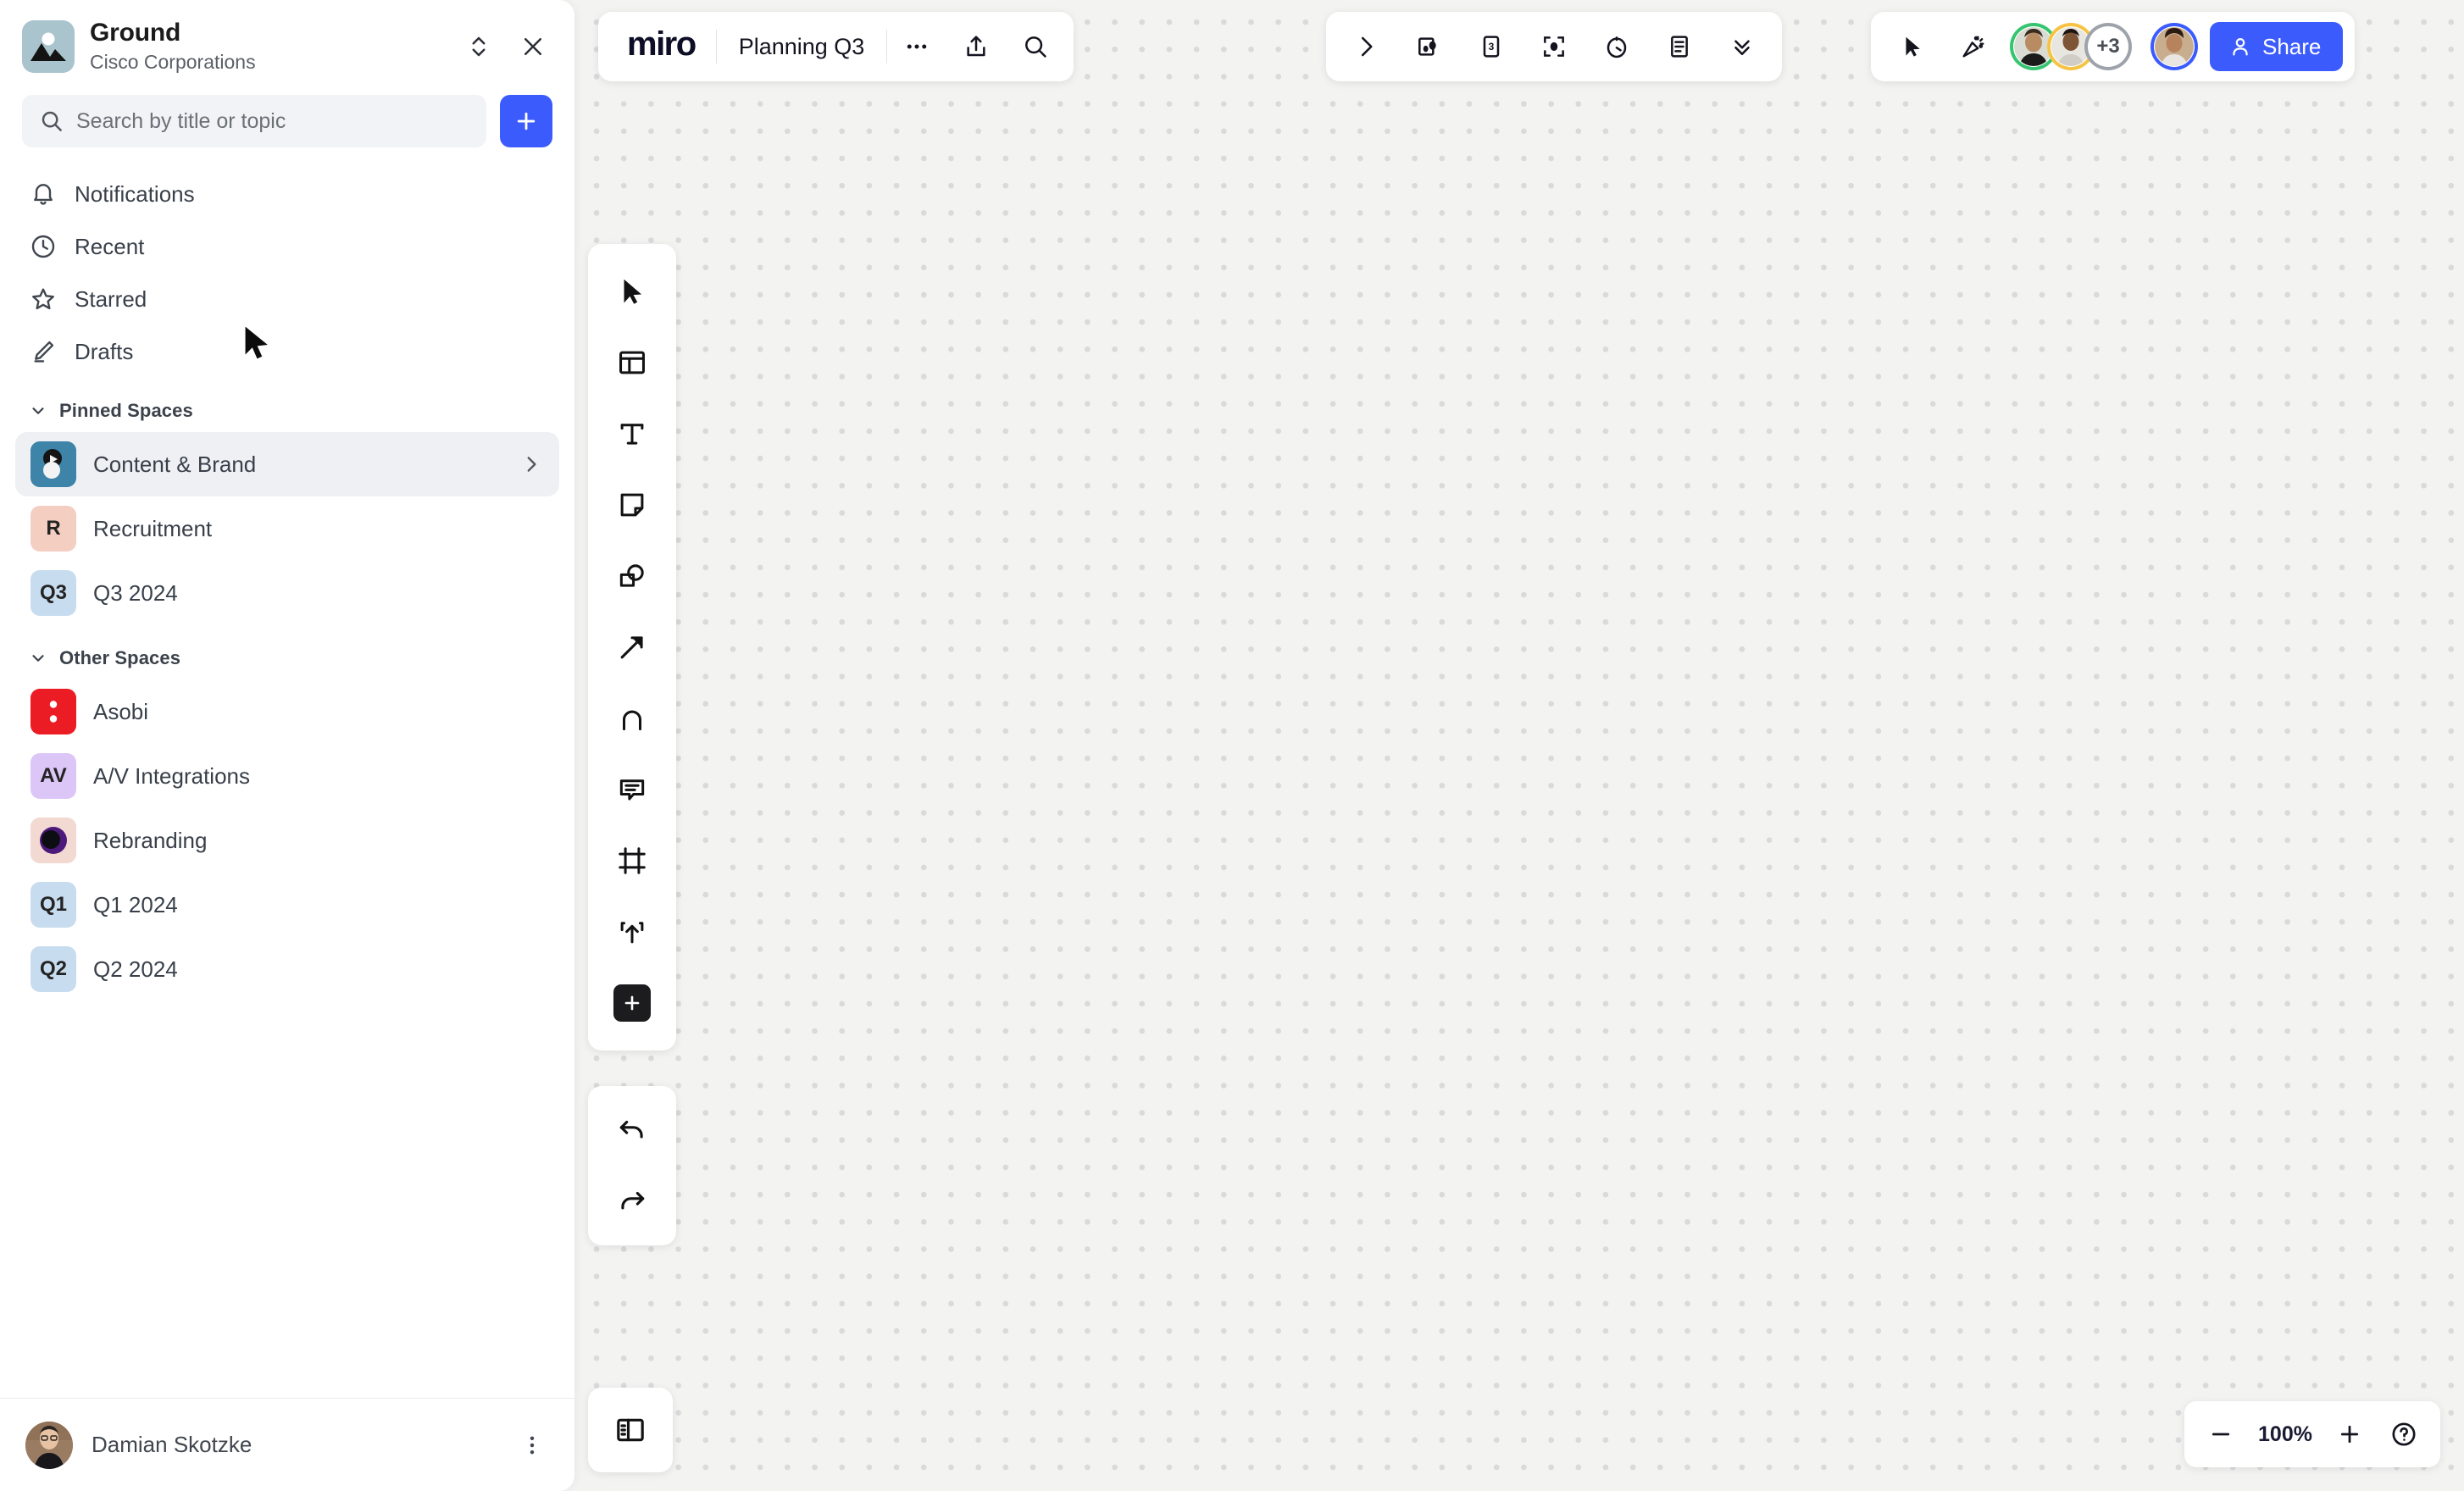  I want to click on chevron-up-down-icon, so click(479, 46).